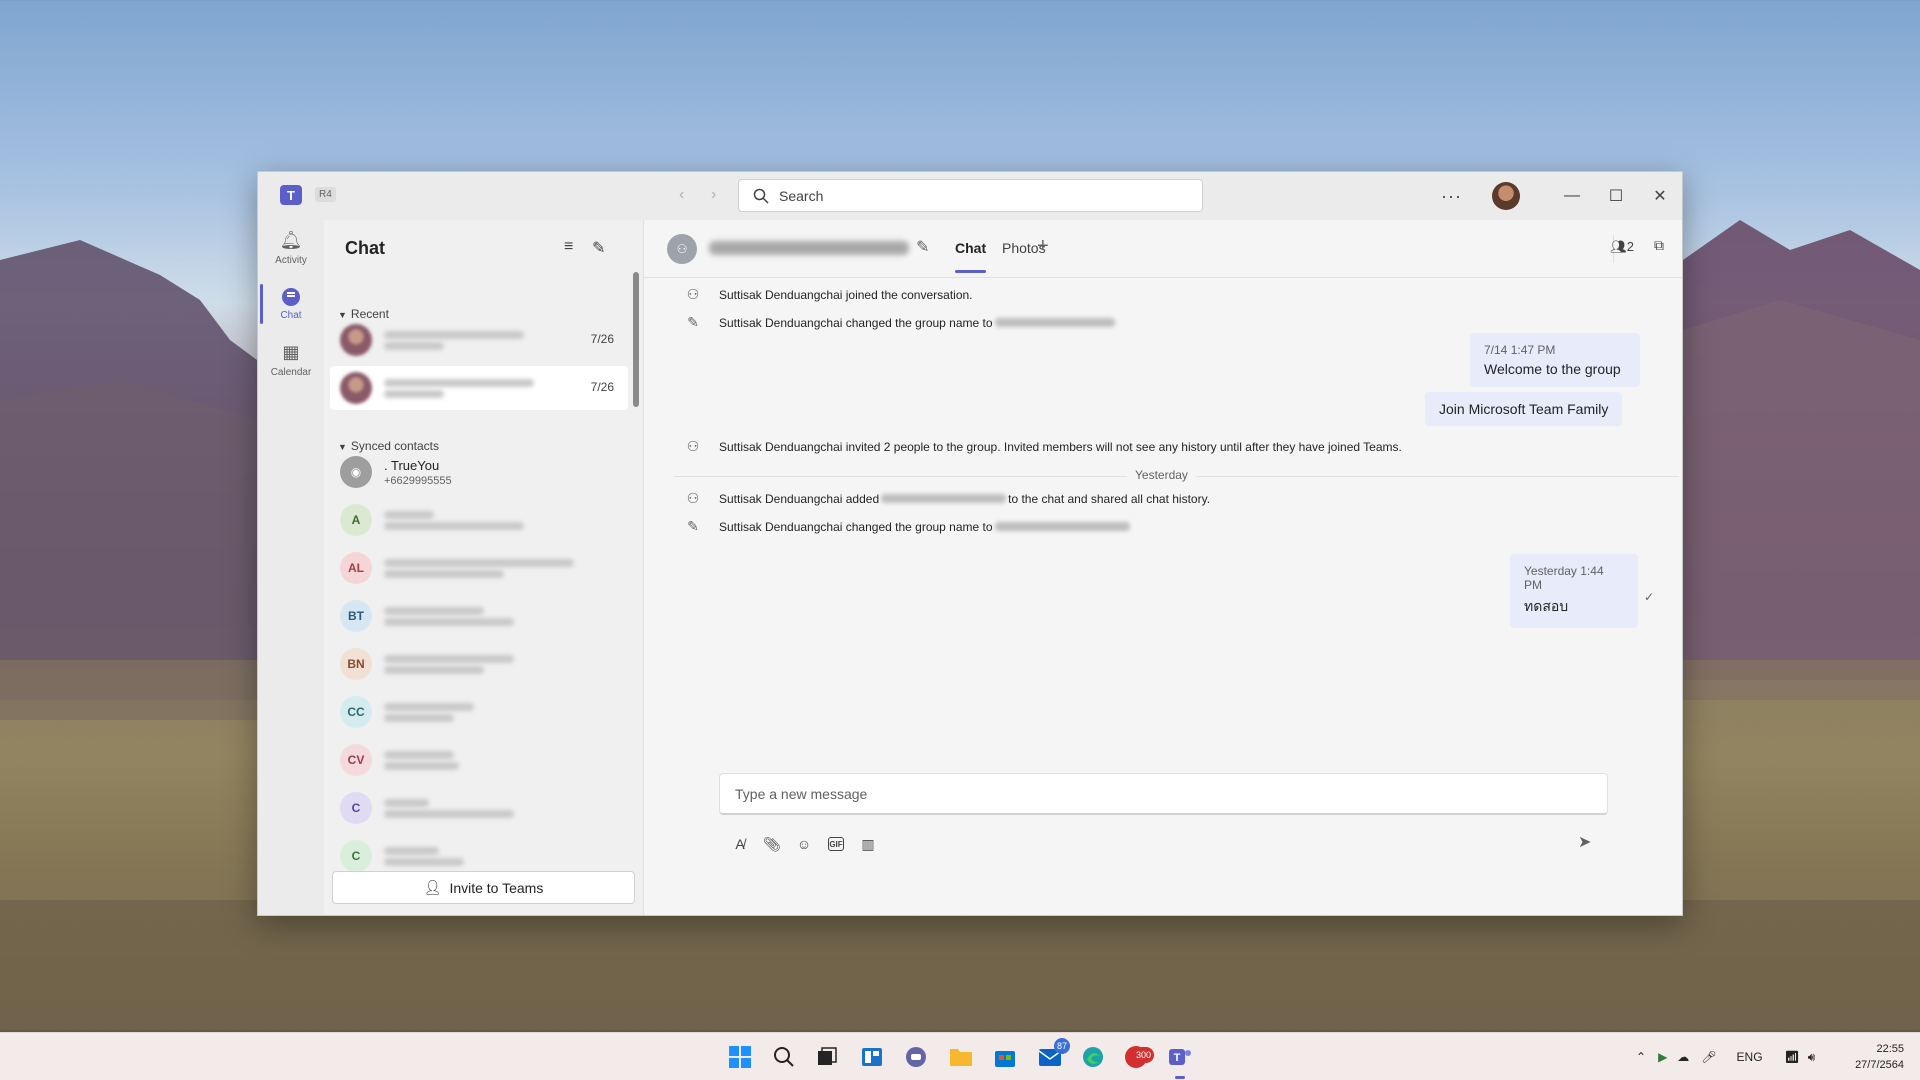 This screenshot has width=1920, height=1080. Describe the element at coordinates (1177, 1058) in the screenshot. I see `svg-text: T` at that location.